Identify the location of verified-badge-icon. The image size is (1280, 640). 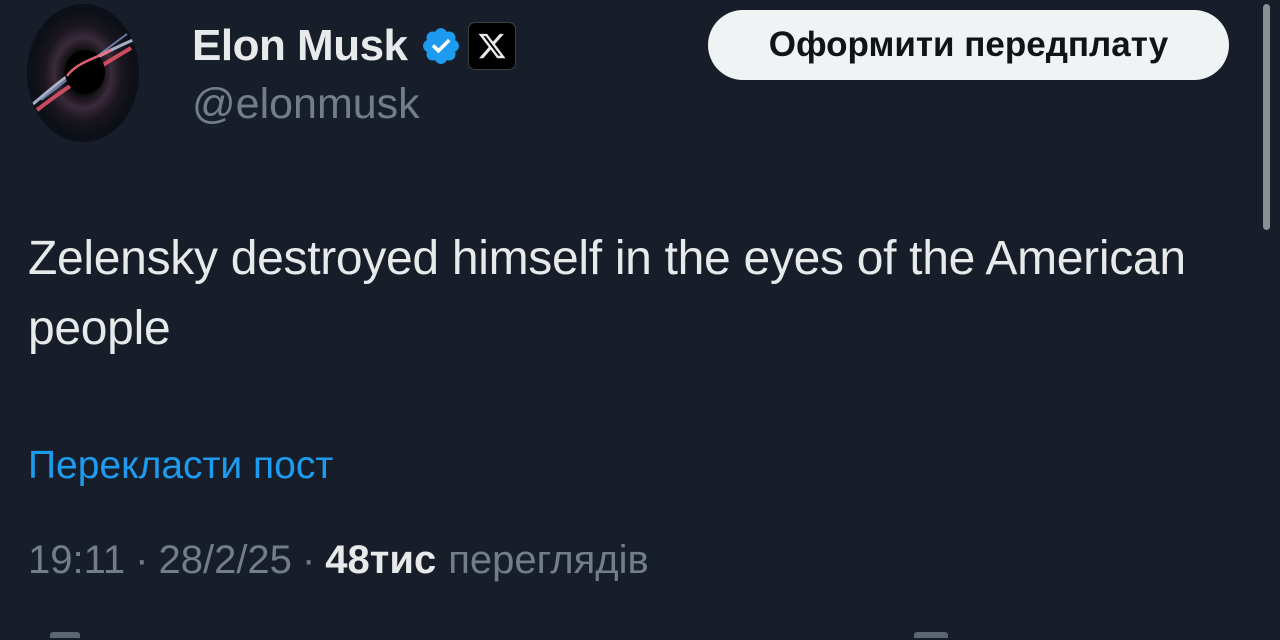
(441, 46).